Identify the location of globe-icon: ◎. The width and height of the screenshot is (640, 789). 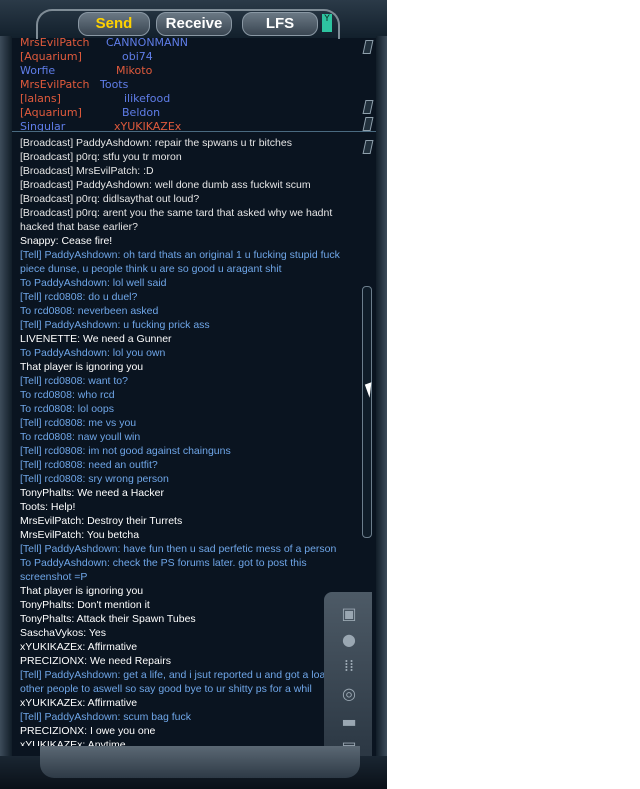
(349, 694).